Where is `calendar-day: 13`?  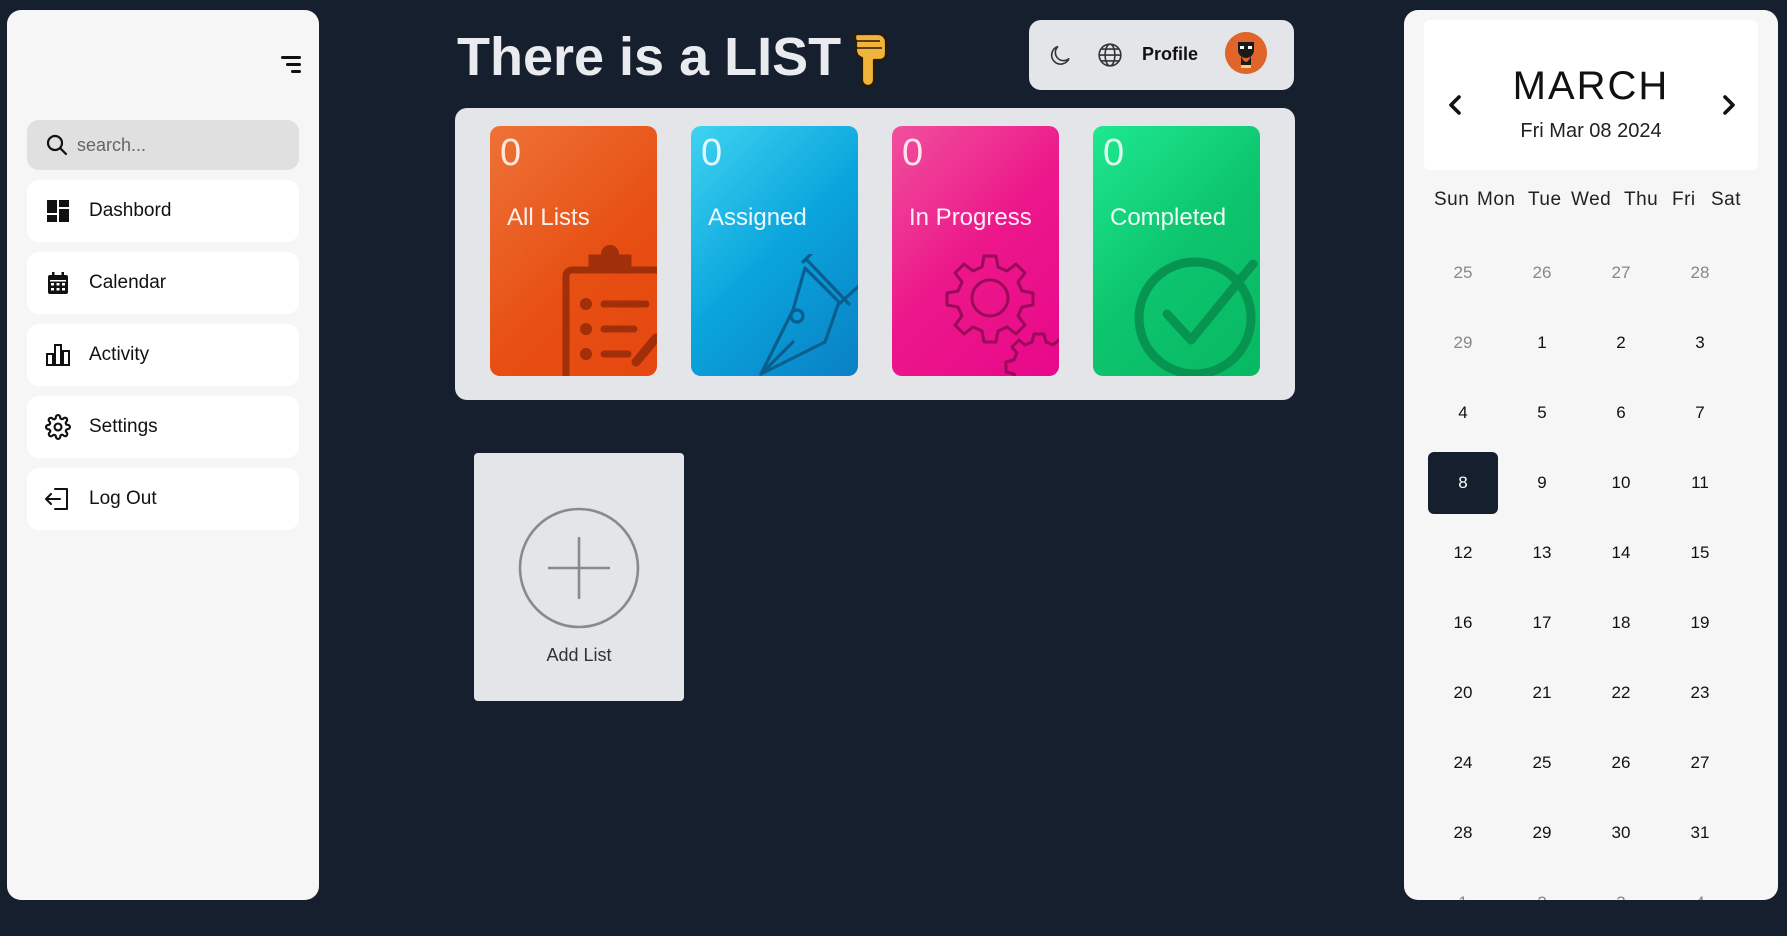 calendar-day: 13 is located at coordinates (1542, 553).